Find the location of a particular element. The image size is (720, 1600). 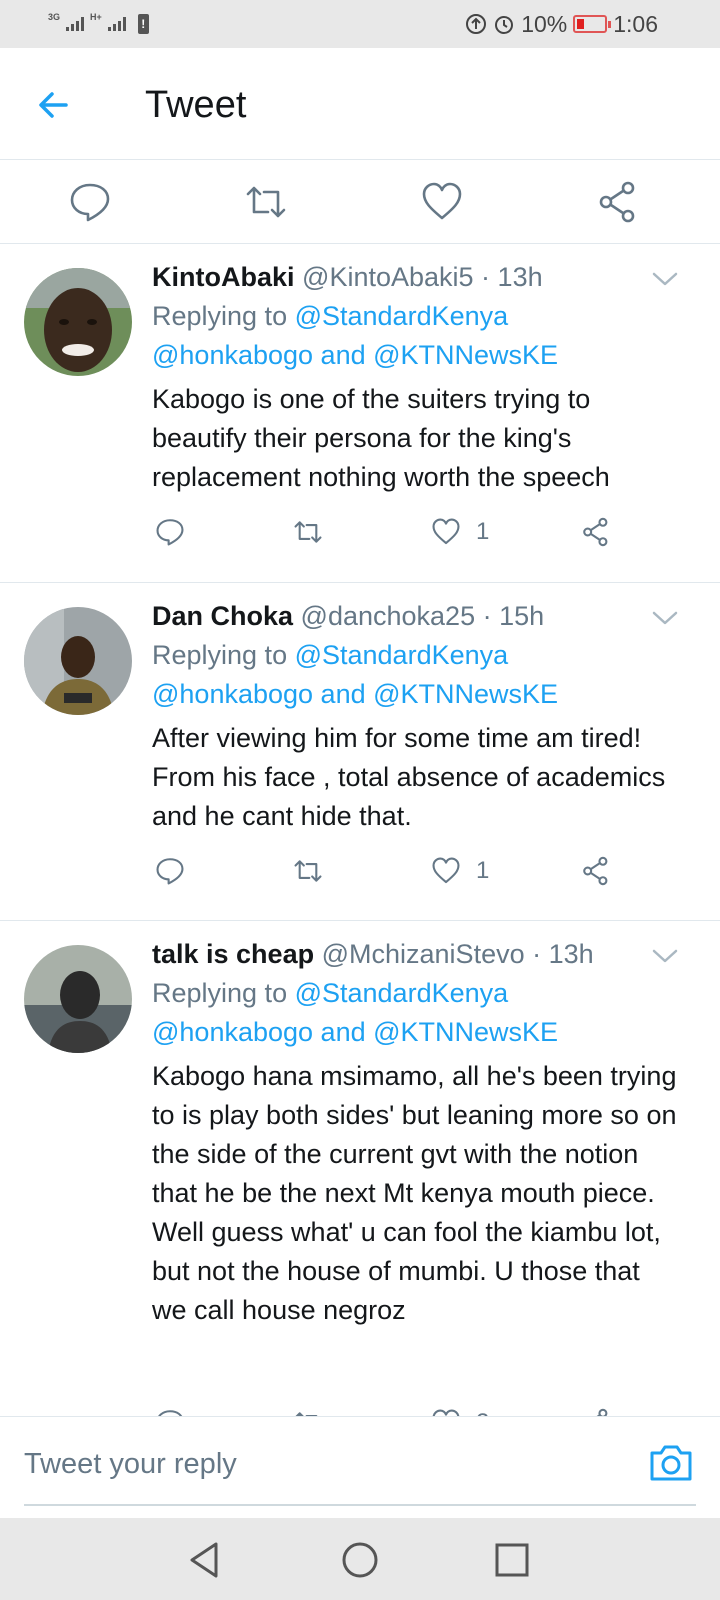

notification-alert-icon: ! is located at coordinates (143, 24).